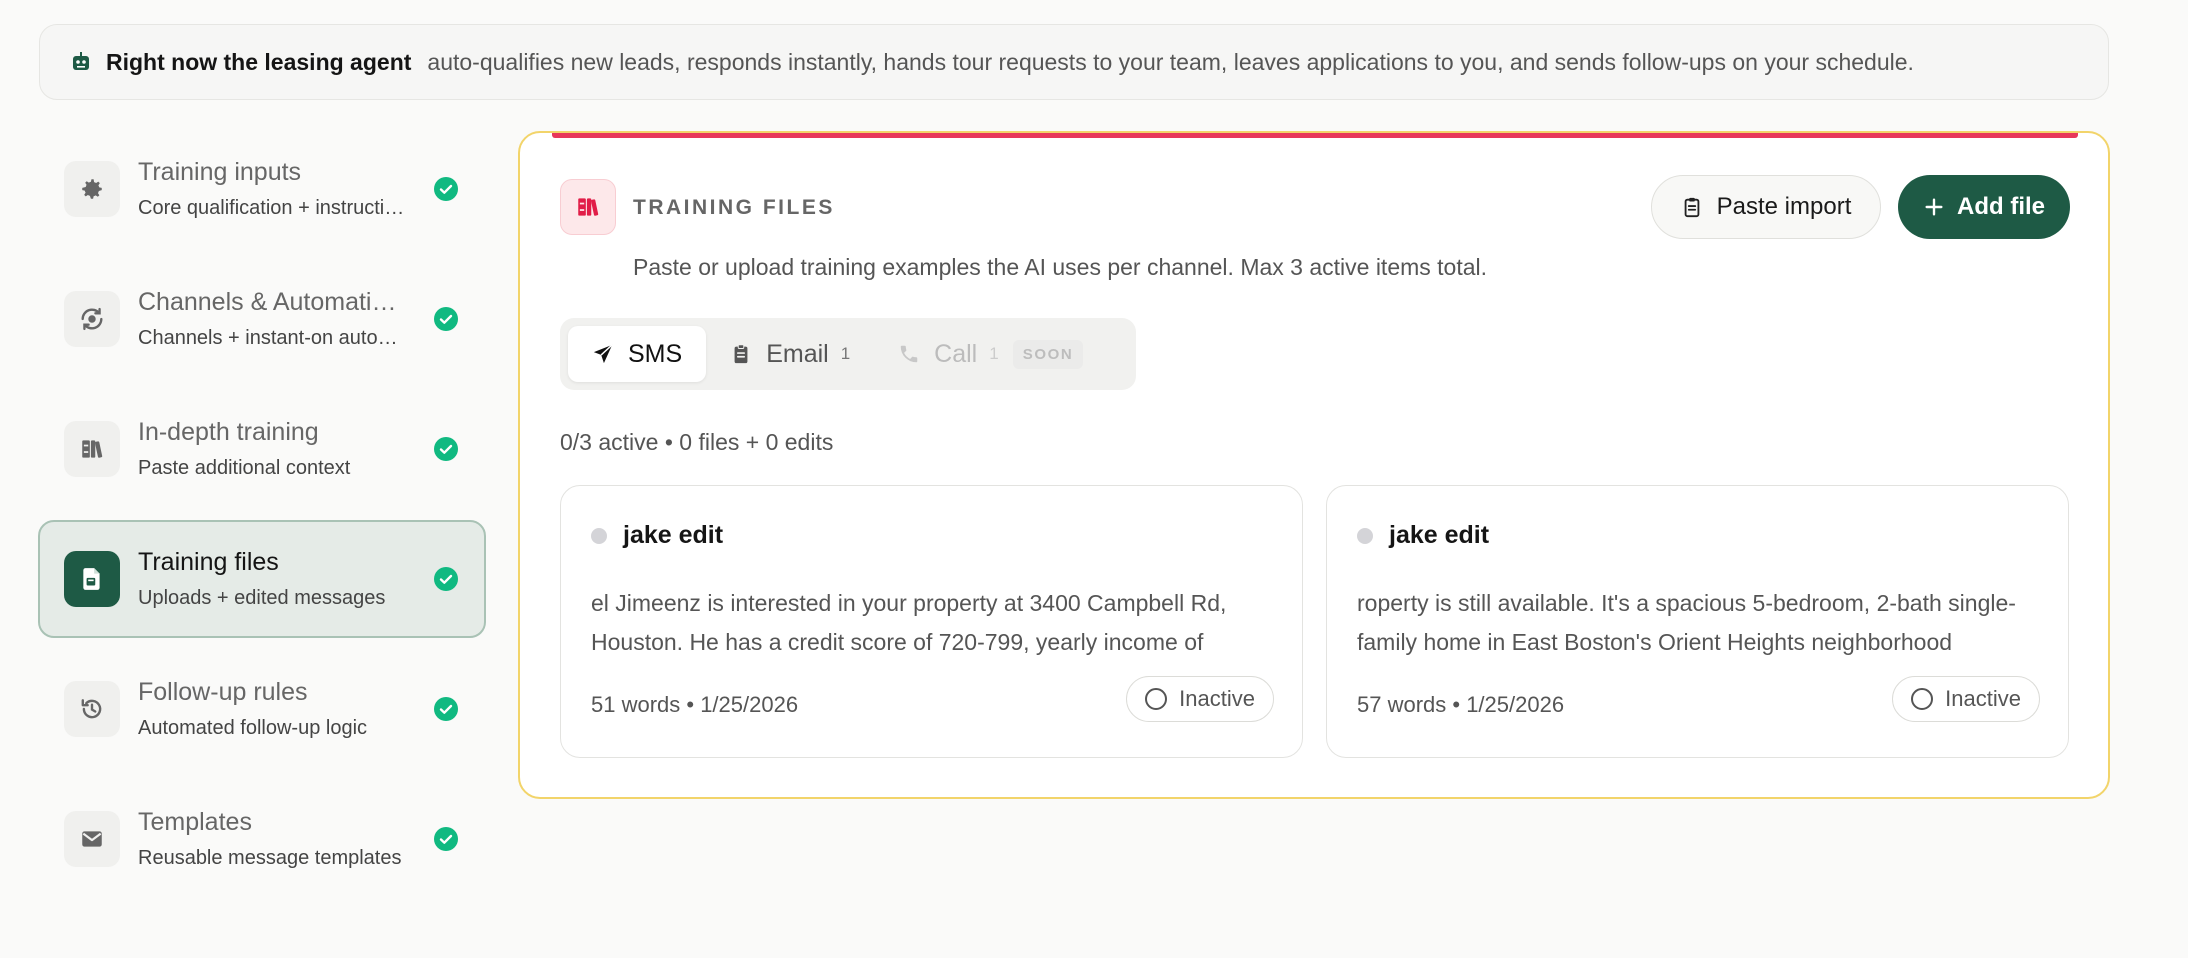 The image size is (2188, 958). Describe the element at coordinates (697, 442) in the screenshot. I see `active-summary: 0/3 active • 0 files + 0 edits` at that location.